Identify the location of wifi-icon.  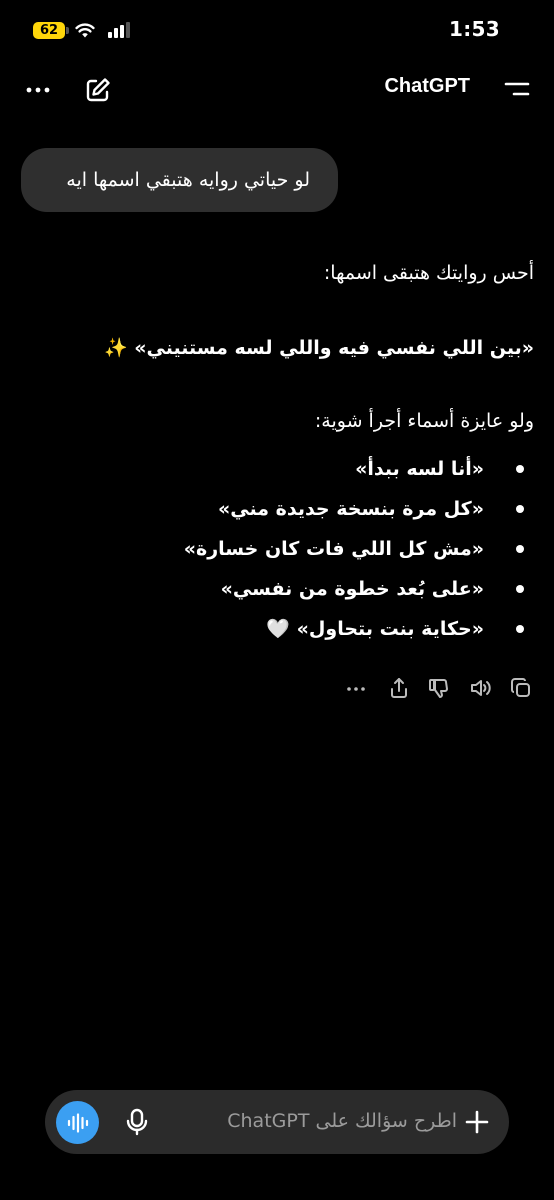
(85, 30).